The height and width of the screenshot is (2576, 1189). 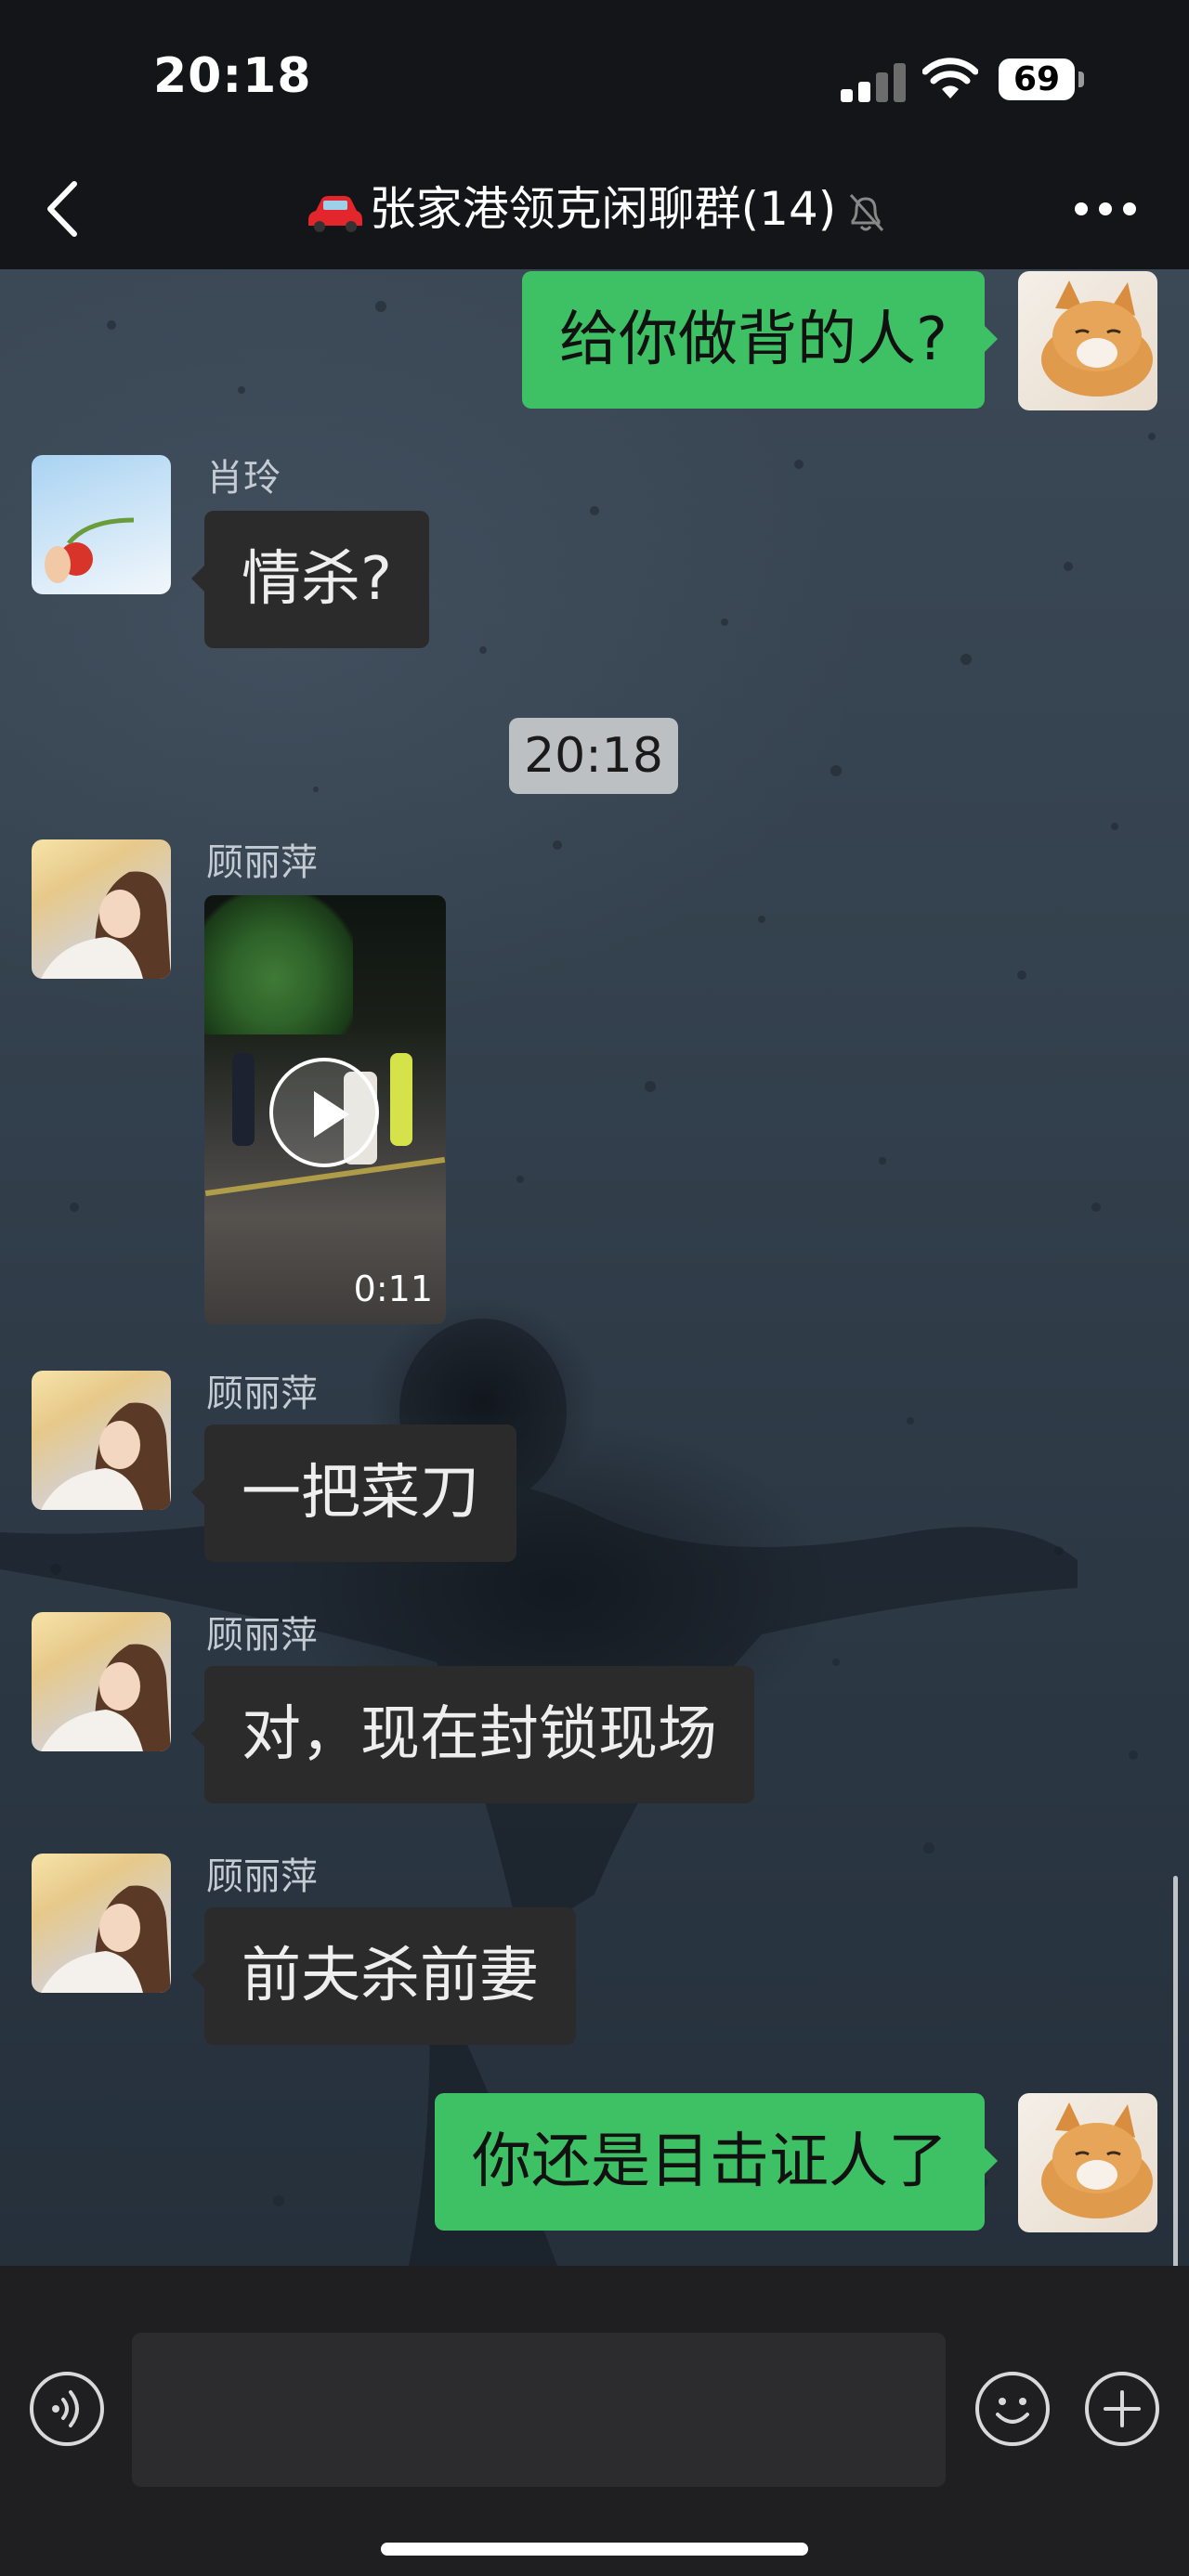 I want to click on plus-icon, so click(x=1122, y=2409).